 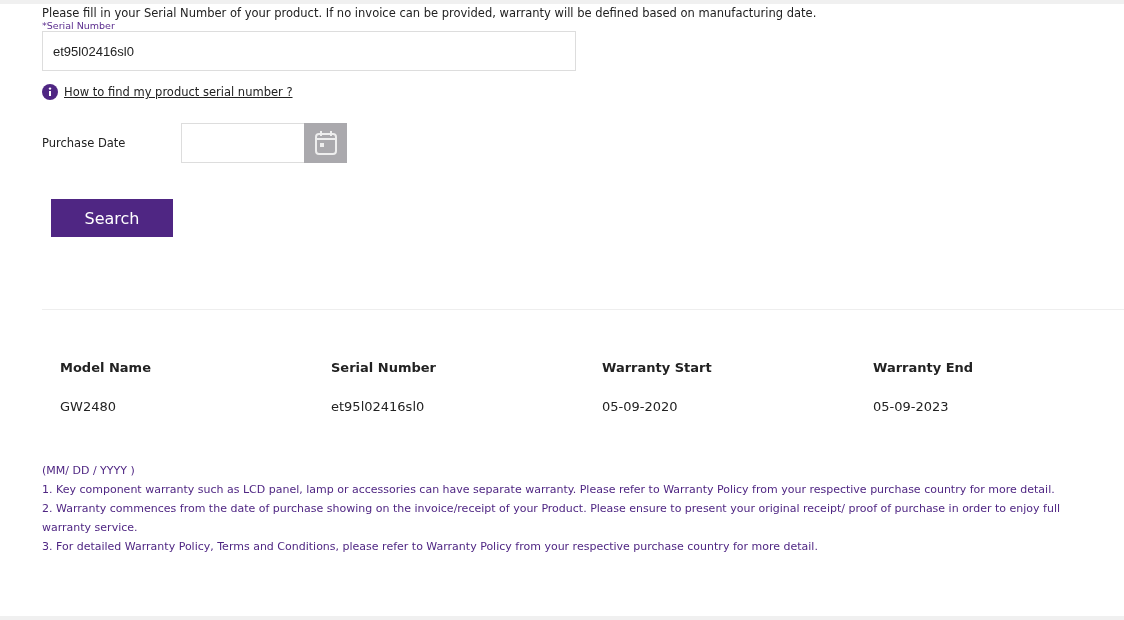 I want to click on info-icon, so click(x=50, y=92).